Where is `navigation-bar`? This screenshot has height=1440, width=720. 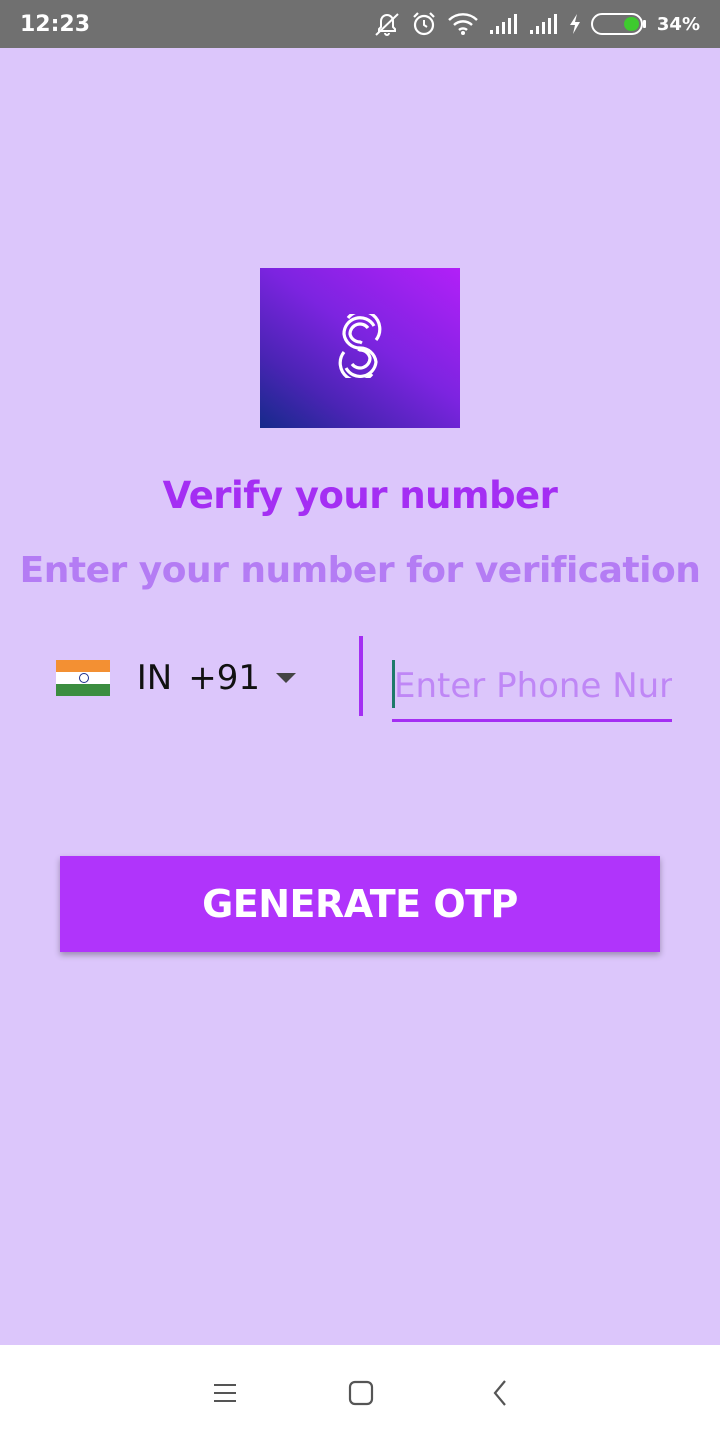 navigation-bar is located at coordinates (360, 1392).